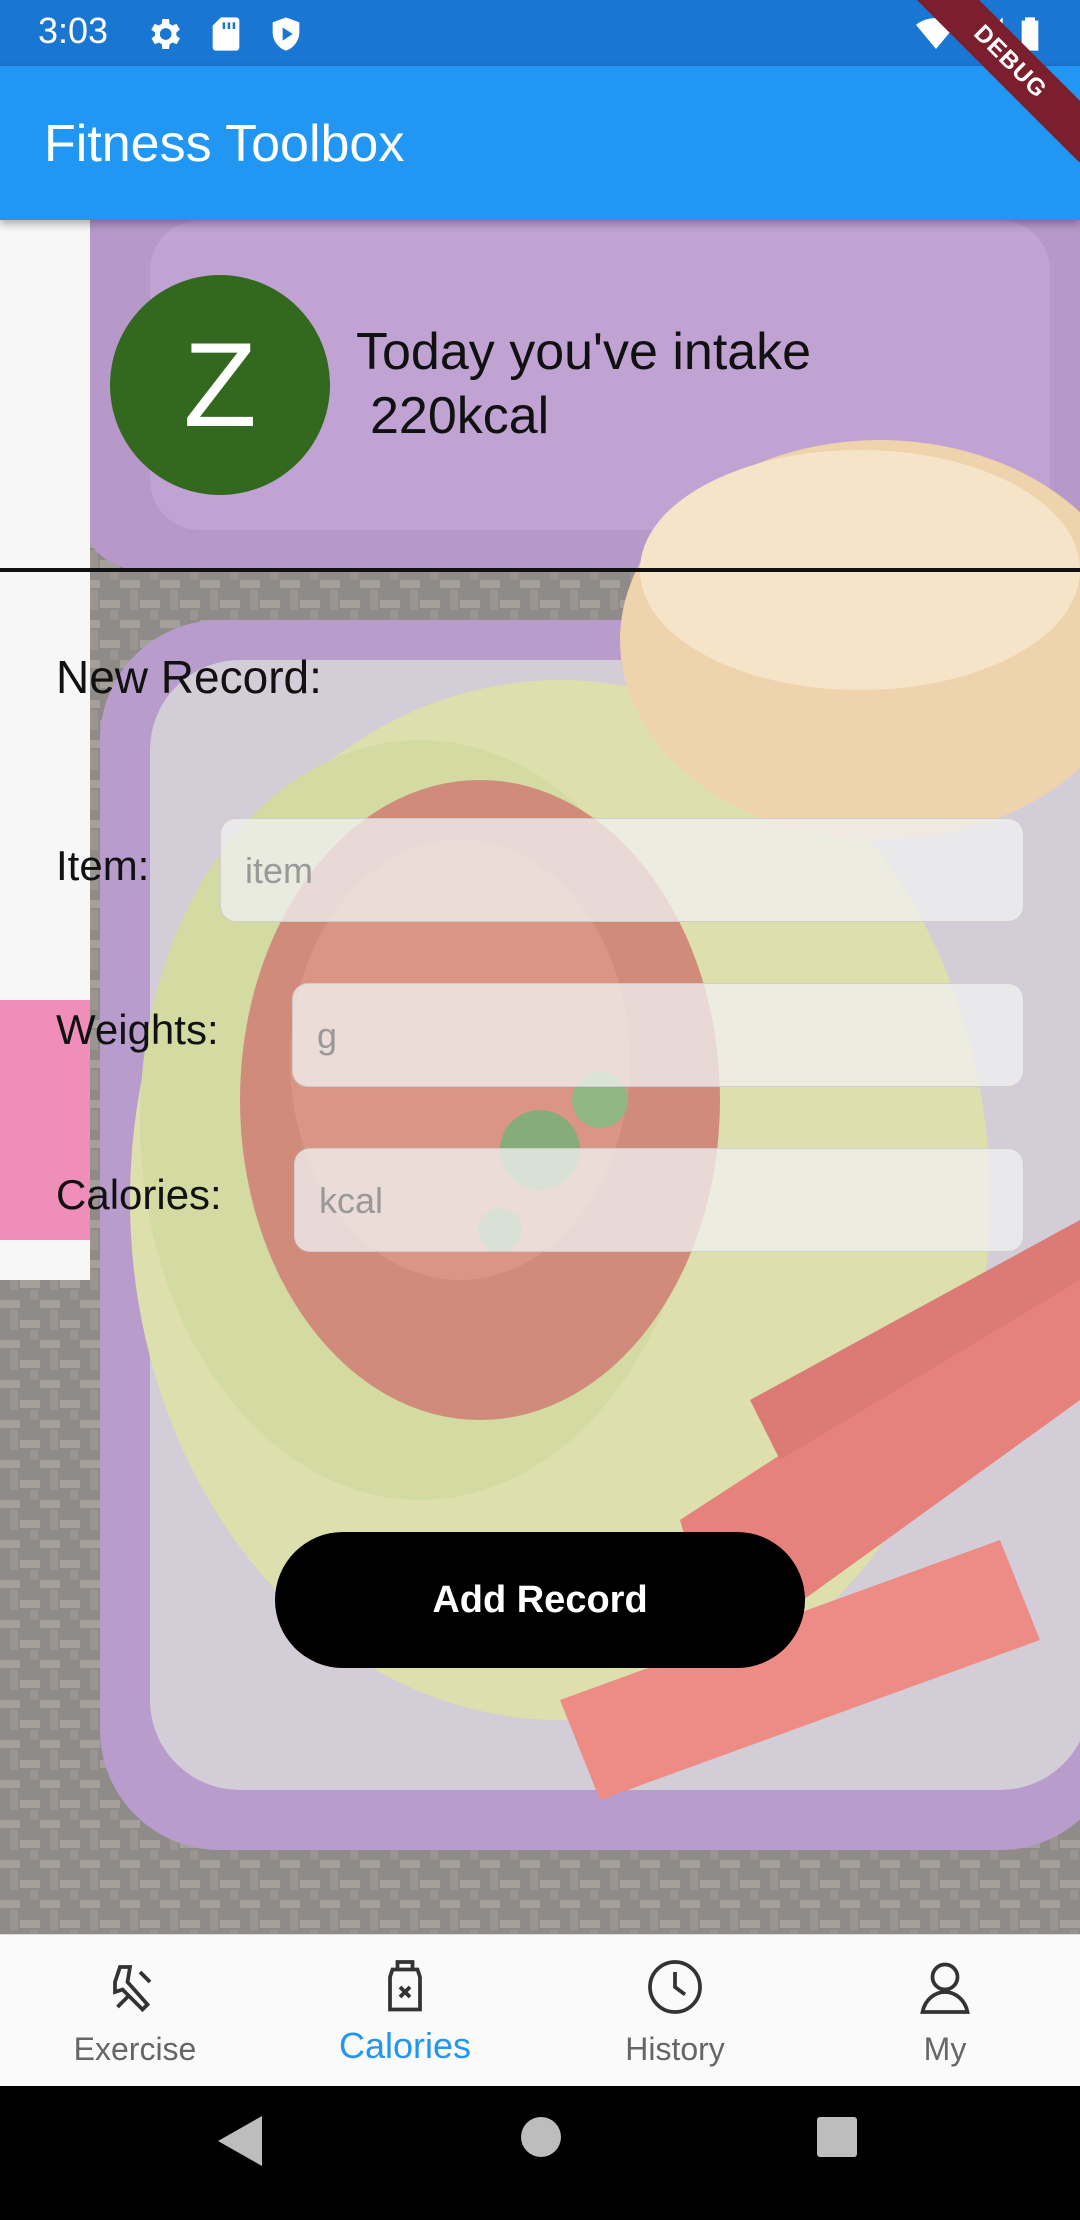 The width and height of the screenshot is (1080, 2220). I want to click on add-record-button: Add Record, so click(540, 1600).